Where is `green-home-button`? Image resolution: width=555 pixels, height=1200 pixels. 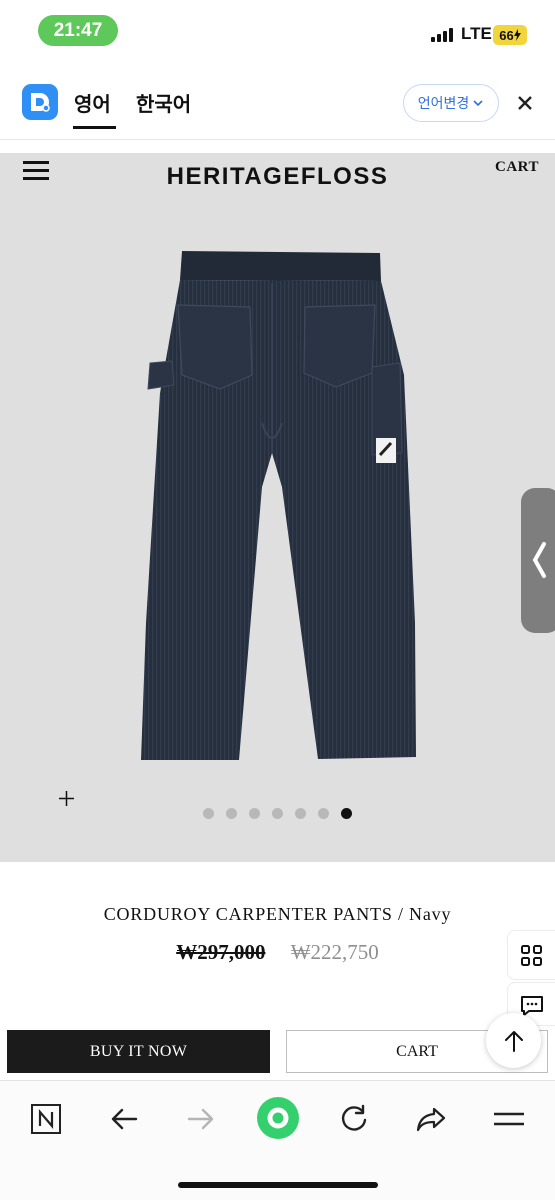 green-home-button is located at coordinates (278, 1118).